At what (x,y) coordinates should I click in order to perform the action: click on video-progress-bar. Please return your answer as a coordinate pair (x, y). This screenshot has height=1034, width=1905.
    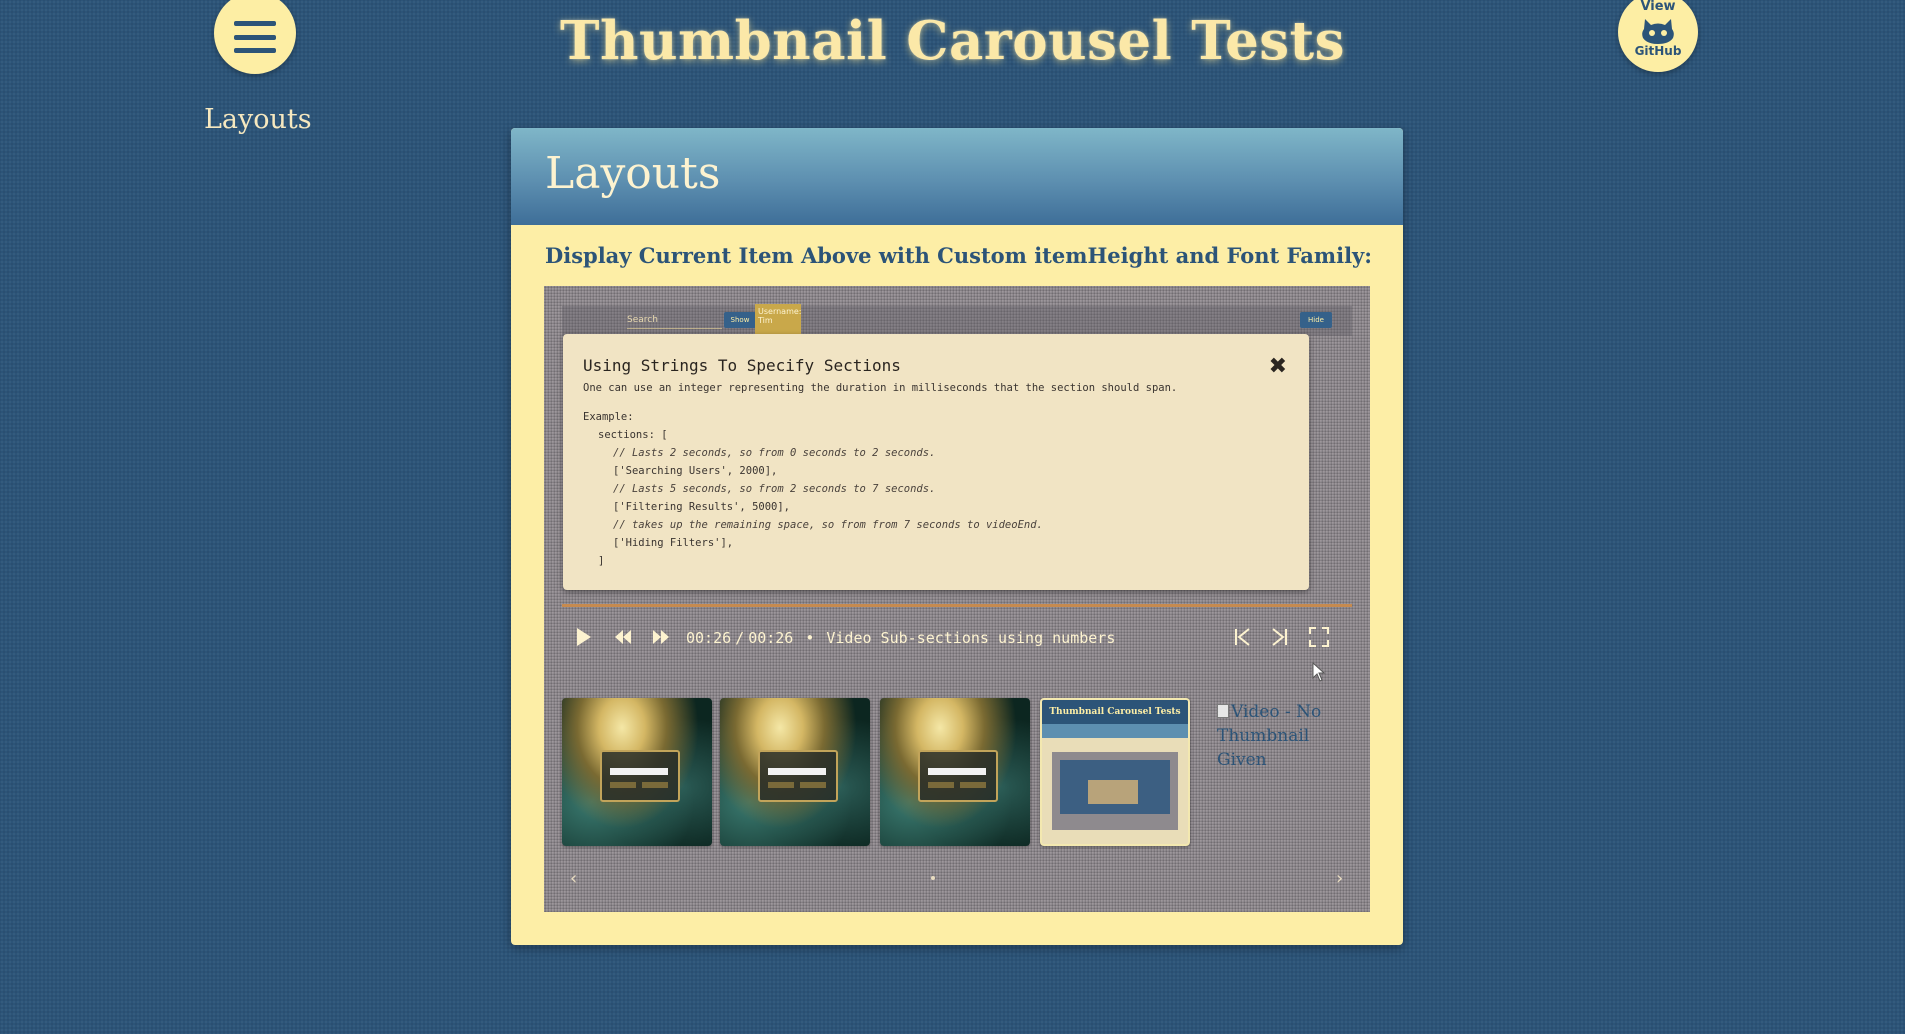
    Looking at the image, I should click on (957, 605).